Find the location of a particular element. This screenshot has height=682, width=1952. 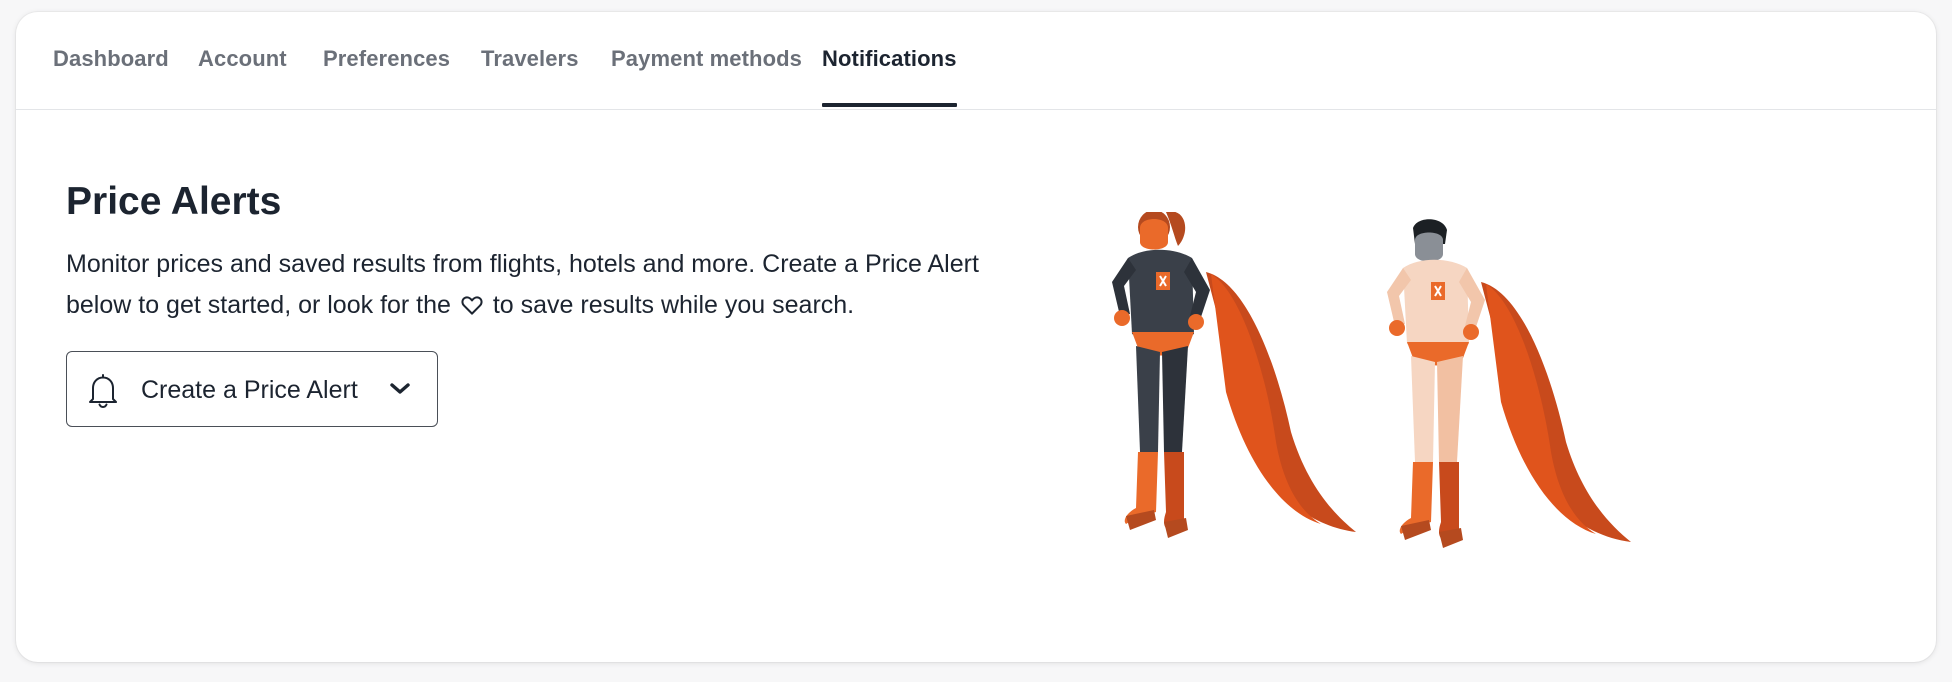

create-price-alert-label: Create a Price Alert is located at coordinates (249, 390).